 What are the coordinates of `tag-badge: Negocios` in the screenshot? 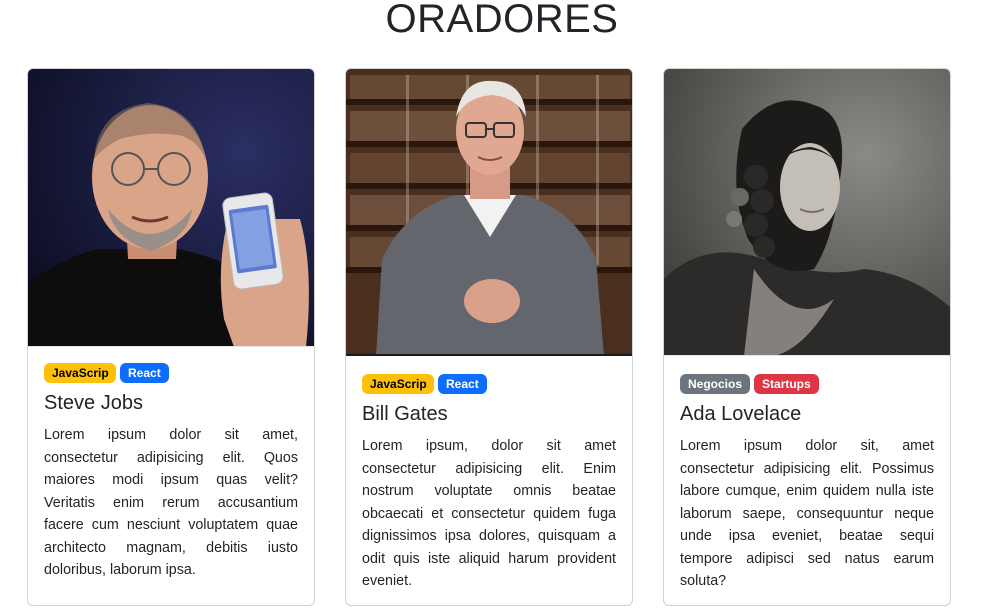 It's located at (715, 384).